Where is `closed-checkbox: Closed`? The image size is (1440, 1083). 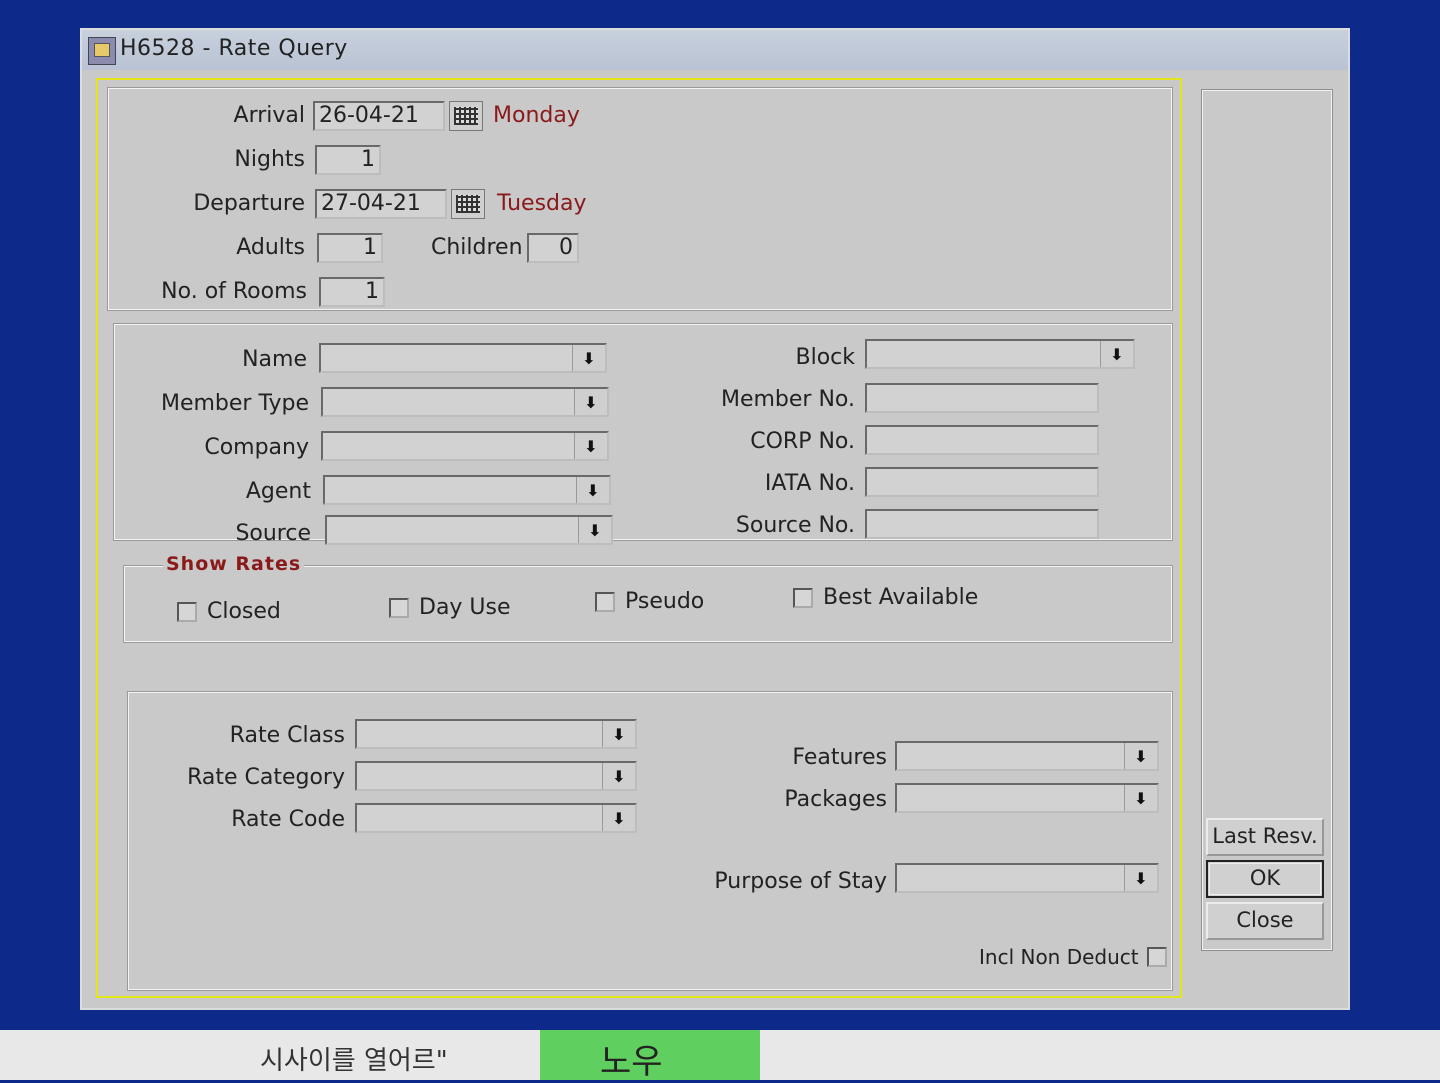
closed-checkbox: Closed is located at coordinates (229, 611).